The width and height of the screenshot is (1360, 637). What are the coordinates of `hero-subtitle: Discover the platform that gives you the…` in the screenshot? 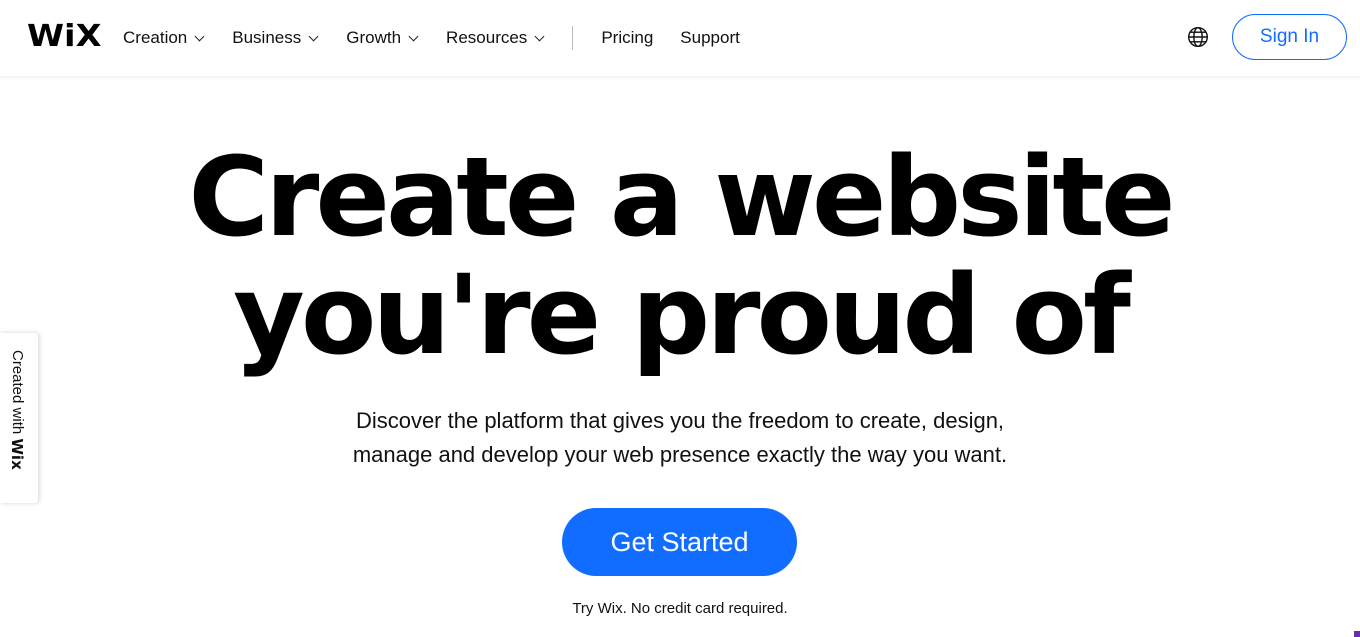 It's located at (680, 438).